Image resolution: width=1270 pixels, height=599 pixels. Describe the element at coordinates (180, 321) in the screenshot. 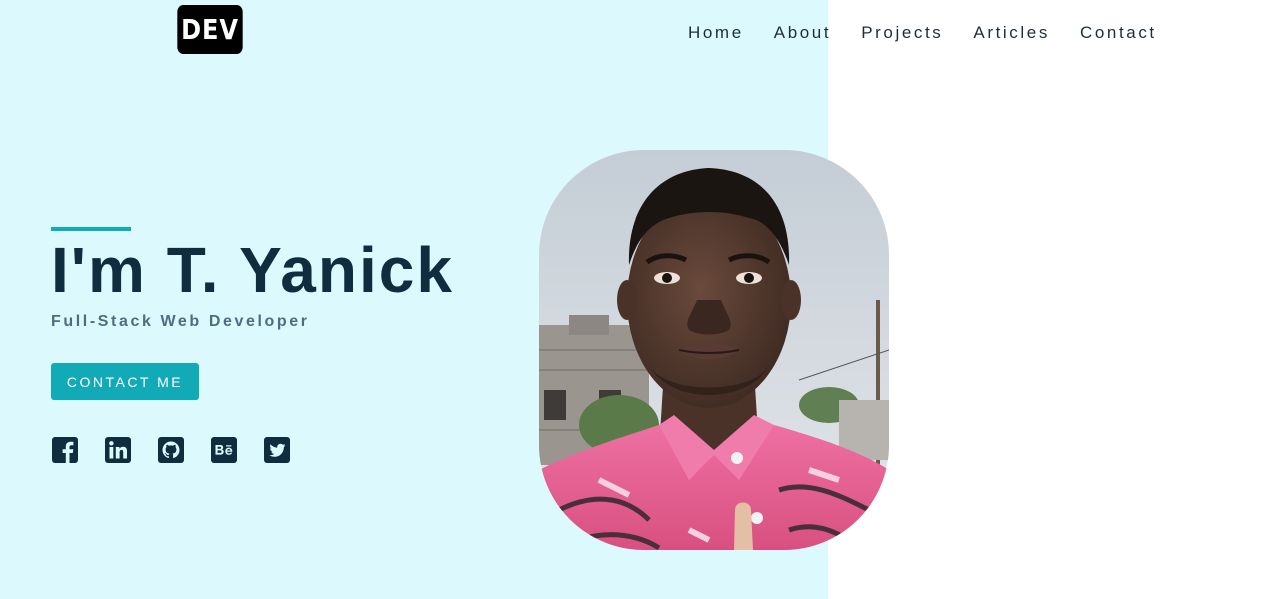

I see `hero-subtitle: Full-Stack Web Developer` at that location.